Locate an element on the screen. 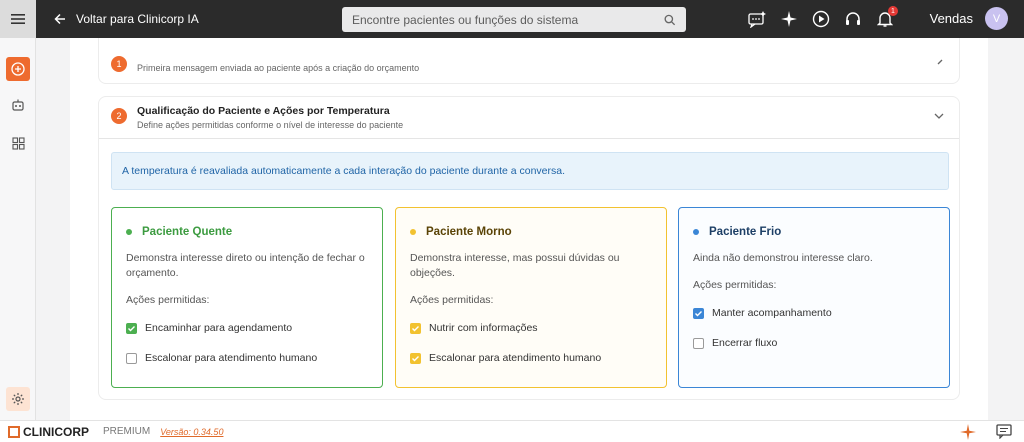 The image size is (1024, 442). arrow-left-icon is located at coordinates (59, 19).